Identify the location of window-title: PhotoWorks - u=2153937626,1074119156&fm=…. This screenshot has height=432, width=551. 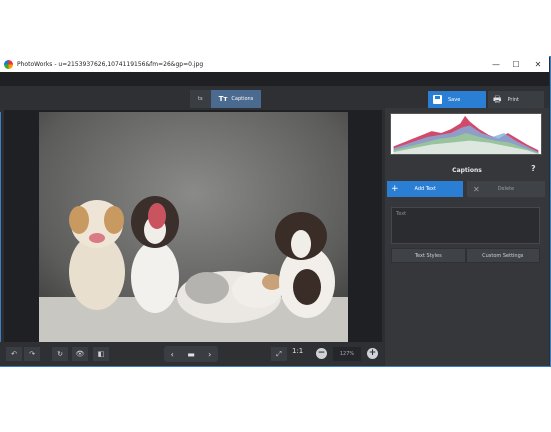
(110, 64).